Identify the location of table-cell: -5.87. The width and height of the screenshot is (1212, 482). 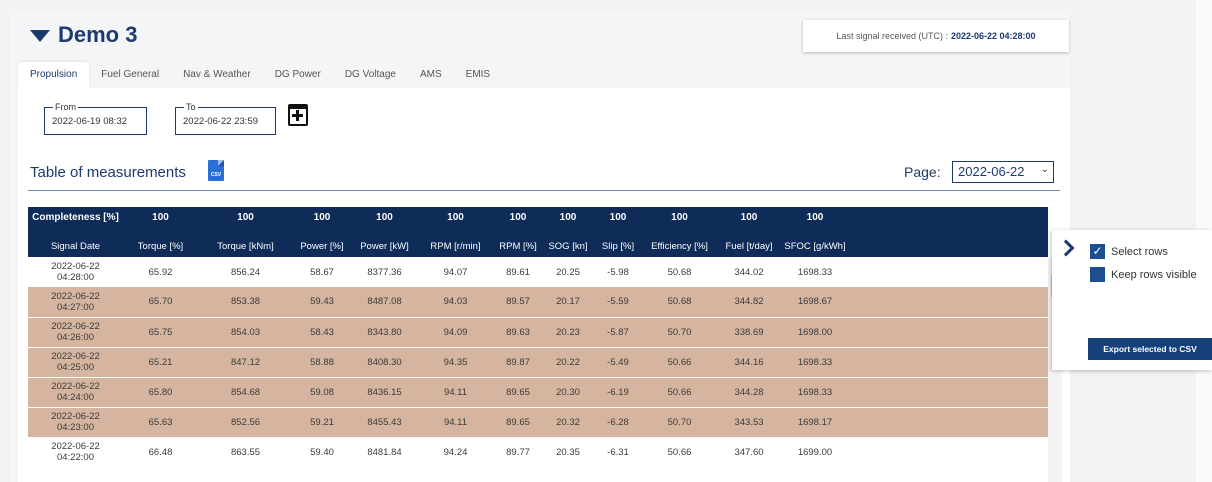
(618, 332).